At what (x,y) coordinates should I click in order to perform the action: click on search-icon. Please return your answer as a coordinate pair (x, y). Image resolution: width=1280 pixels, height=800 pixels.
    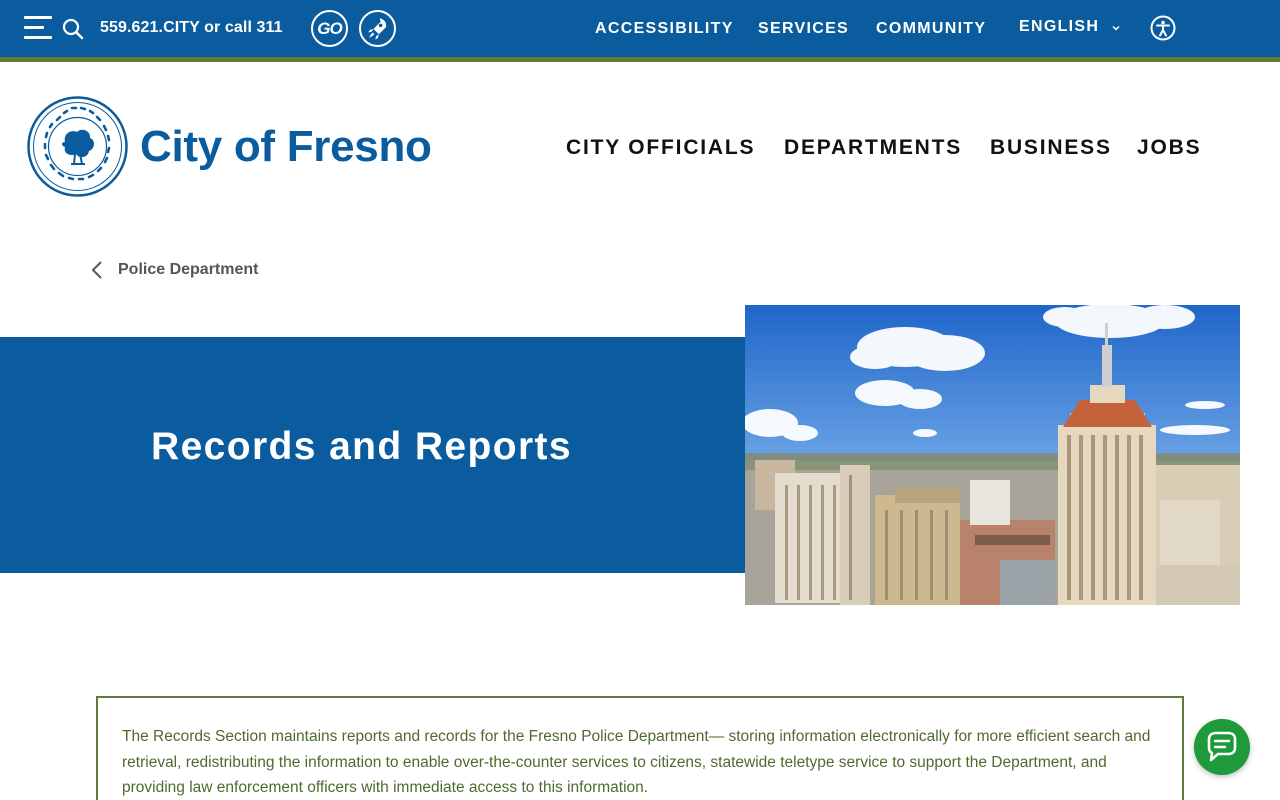
    Looking at the image, I should click on (73, 29).